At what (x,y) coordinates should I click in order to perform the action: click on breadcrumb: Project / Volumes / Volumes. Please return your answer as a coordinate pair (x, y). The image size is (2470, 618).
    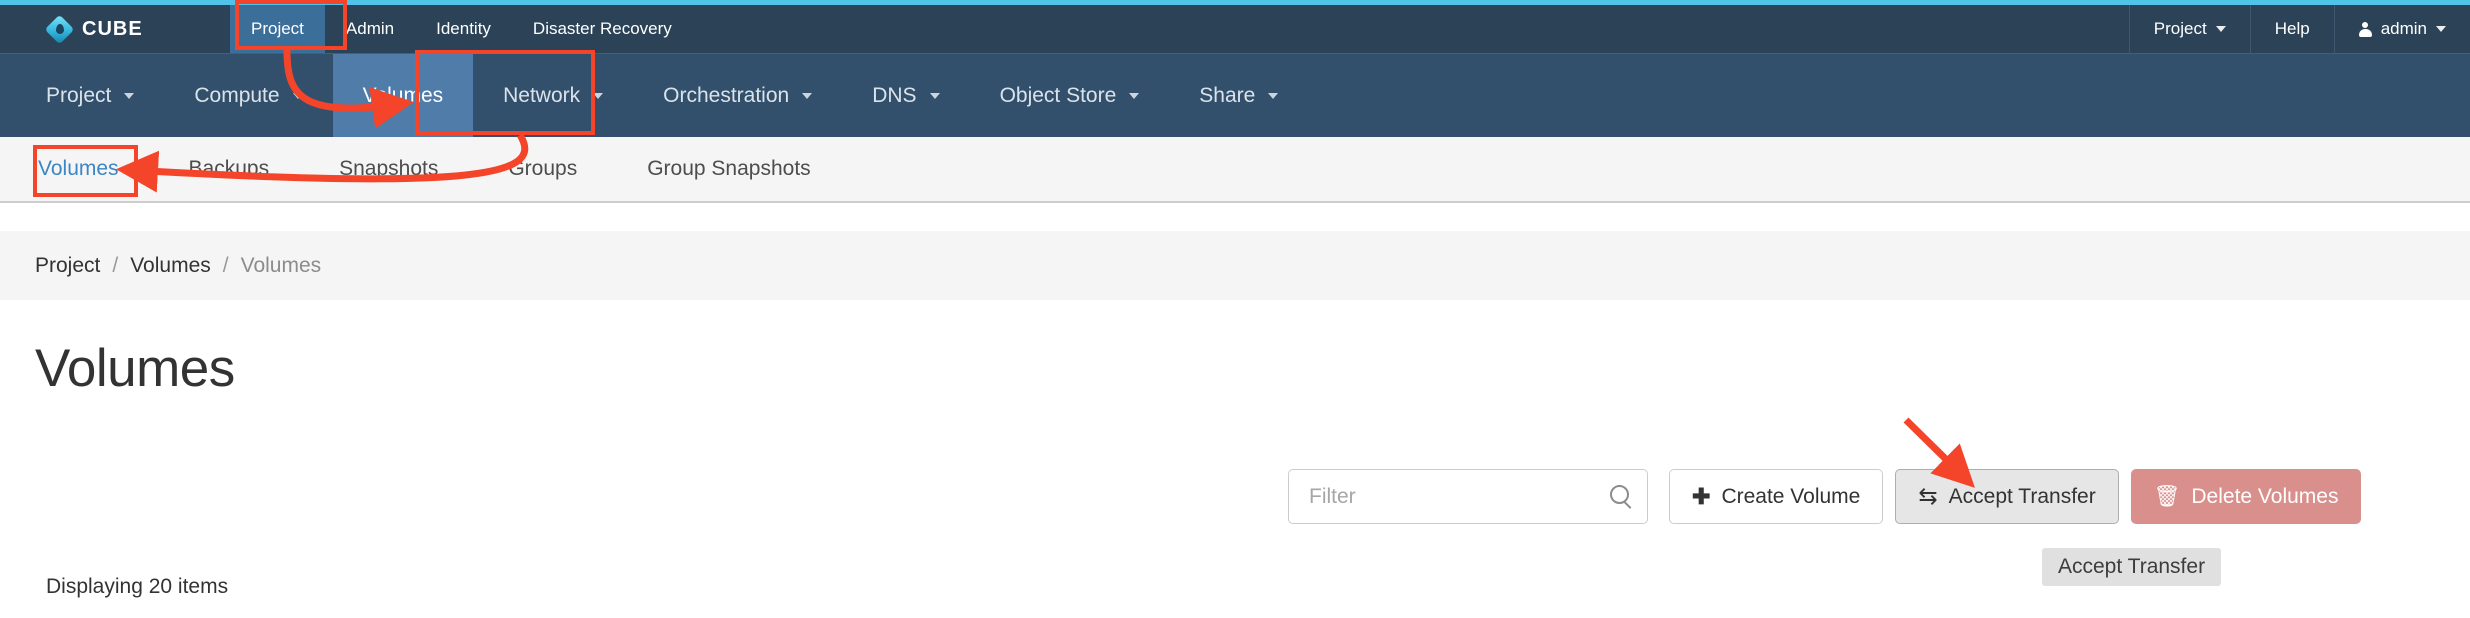
    Looking at the image, I should click on (160, 266).